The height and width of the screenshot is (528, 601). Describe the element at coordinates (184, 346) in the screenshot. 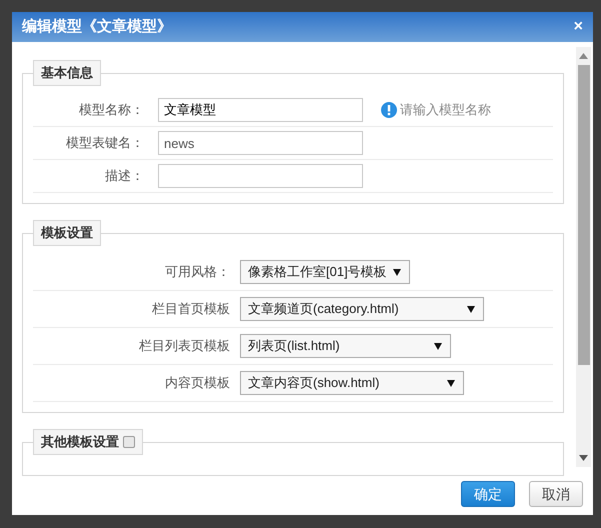

I see `field-label: 栏目列表页模板` at that location.